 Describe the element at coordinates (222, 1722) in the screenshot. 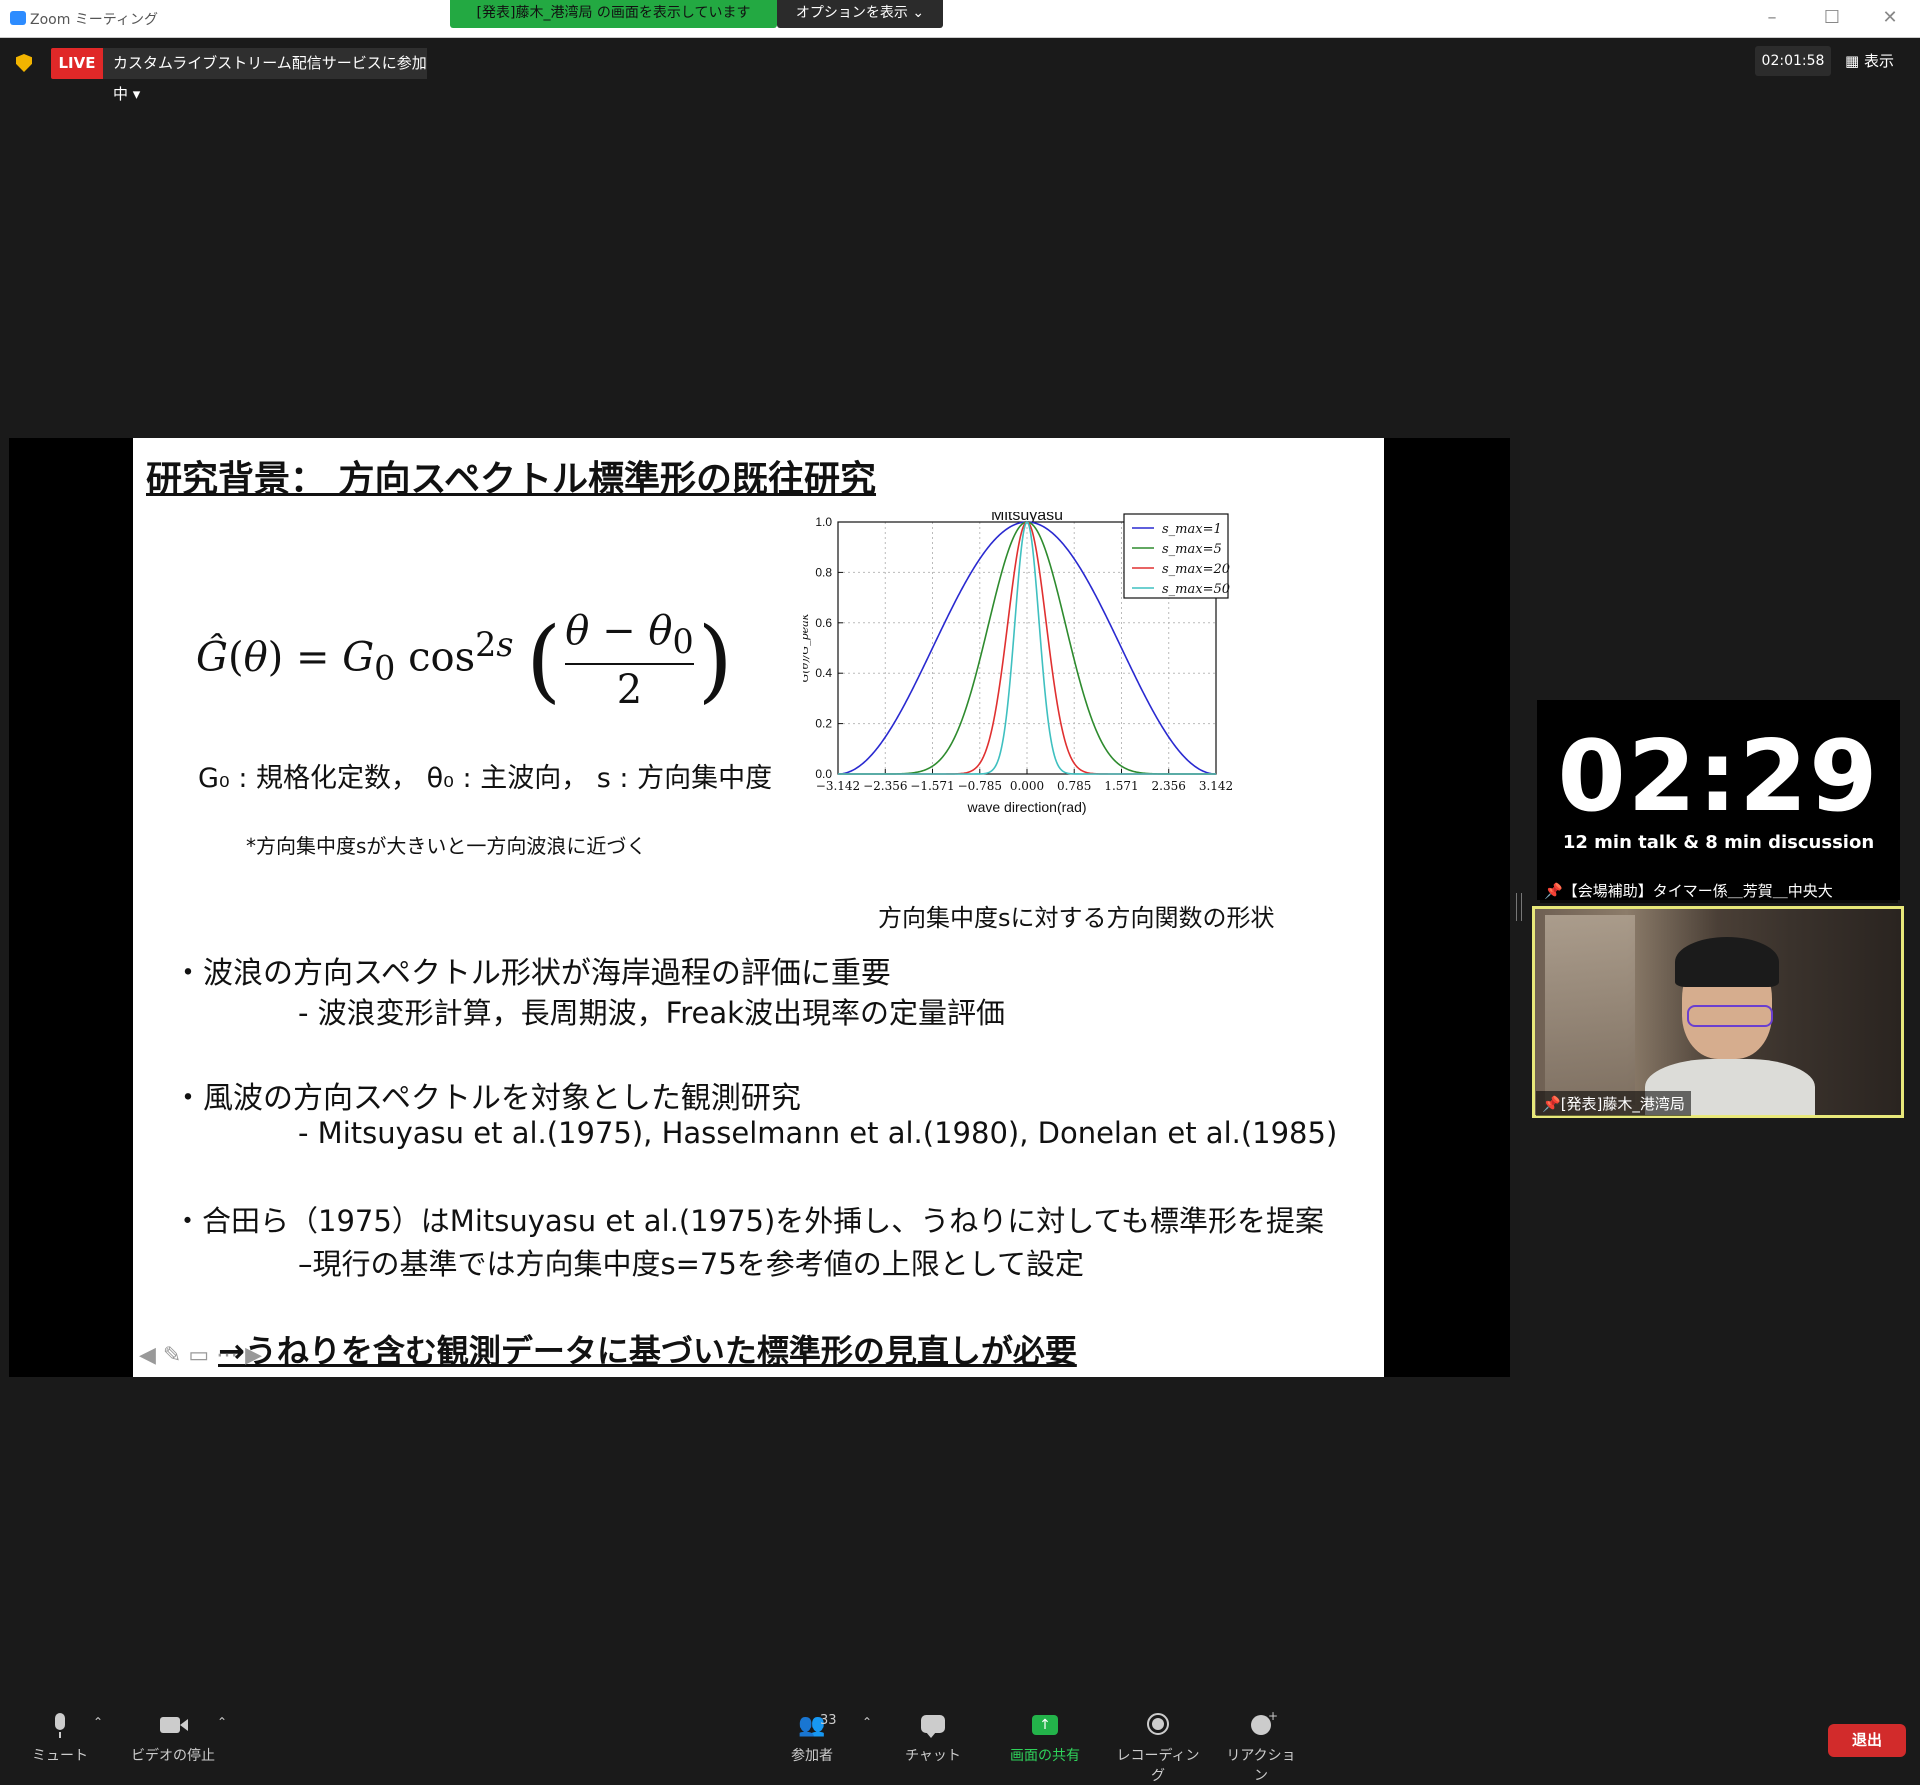

I see `video-options-caret-icon: ⌃` at that location.